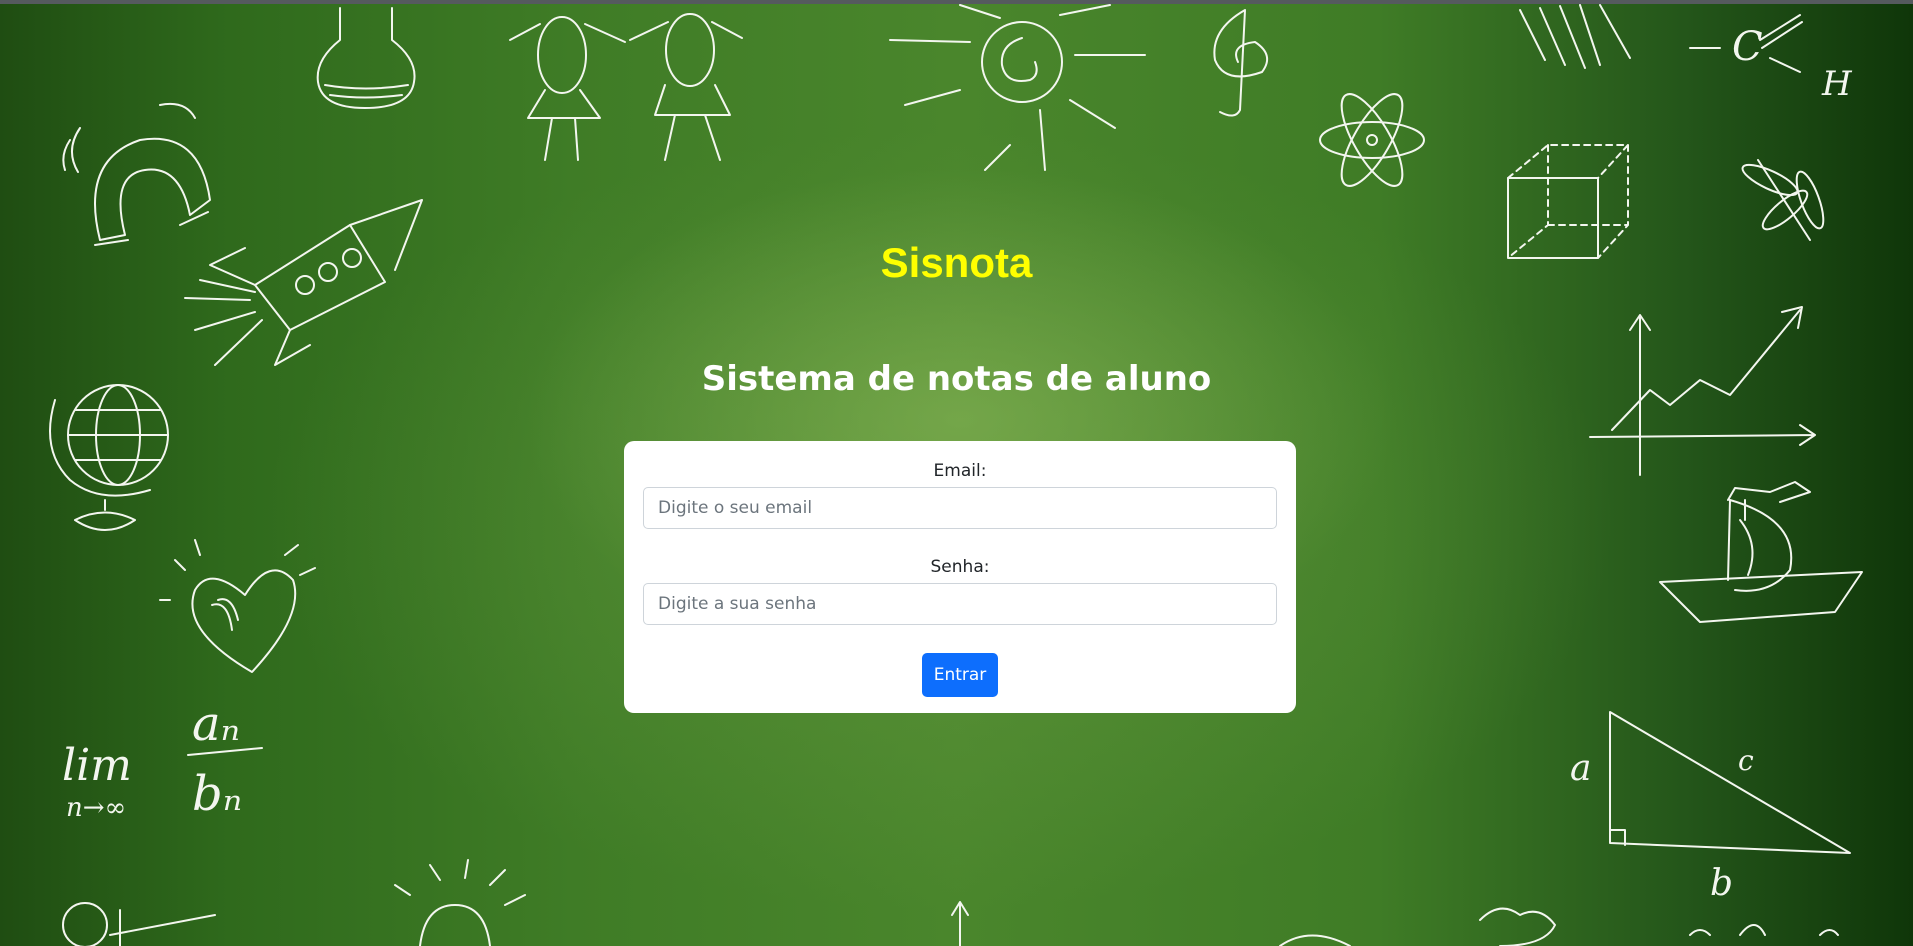 This screenshot has width=1913, height=946. Describe the element at coordinates (1241, 63) in the screenshot. I see `treble-clef-doodle` at that location.